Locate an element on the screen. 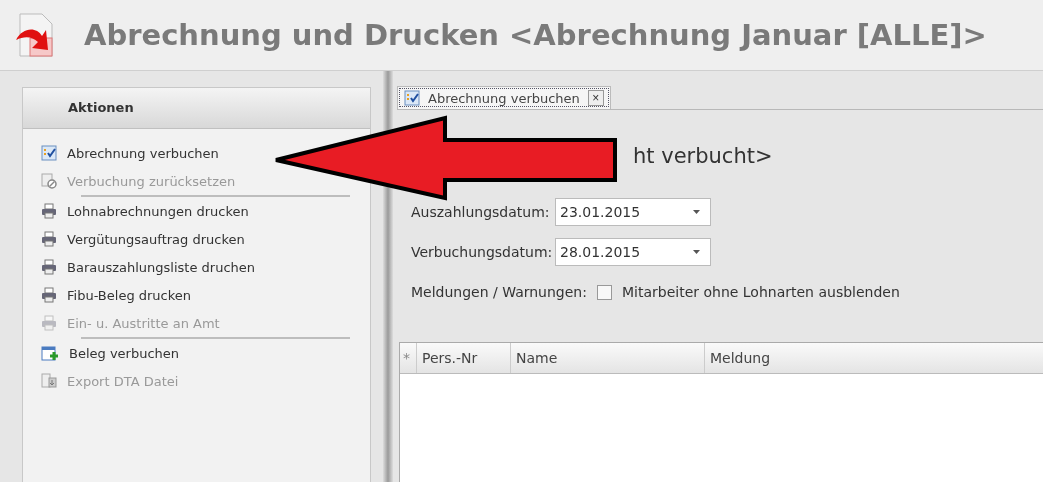  action-item: Vergütungsauftrag drucken is located at coordinates (143, 239).